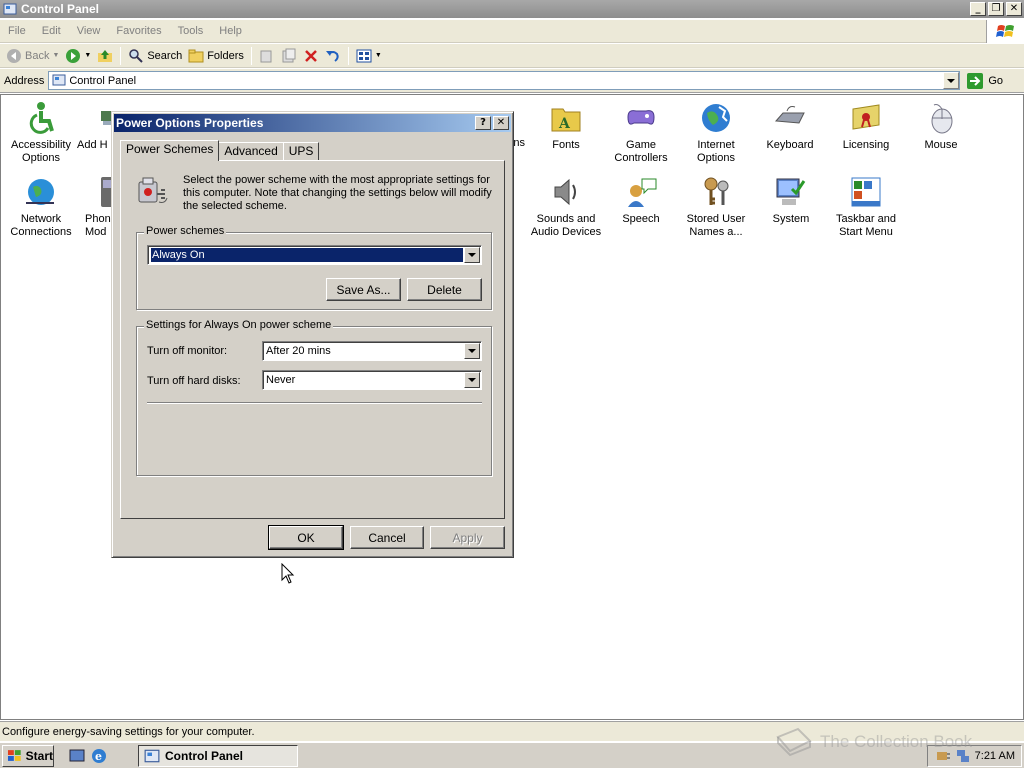  What do you see at coordinates (288, 573) in the screenshot?
I see `mouse-cursor-icon` at bounding box center [288, 573].